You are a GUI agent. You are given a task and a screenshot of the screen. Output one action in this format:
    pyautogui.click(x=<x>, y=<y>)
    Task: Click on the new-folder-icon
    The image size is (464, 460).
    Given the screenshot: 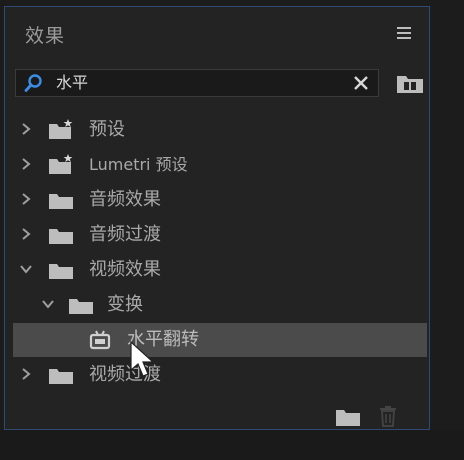 What is the action you would take?
    pyautogui.click(x=348, y=417)
    